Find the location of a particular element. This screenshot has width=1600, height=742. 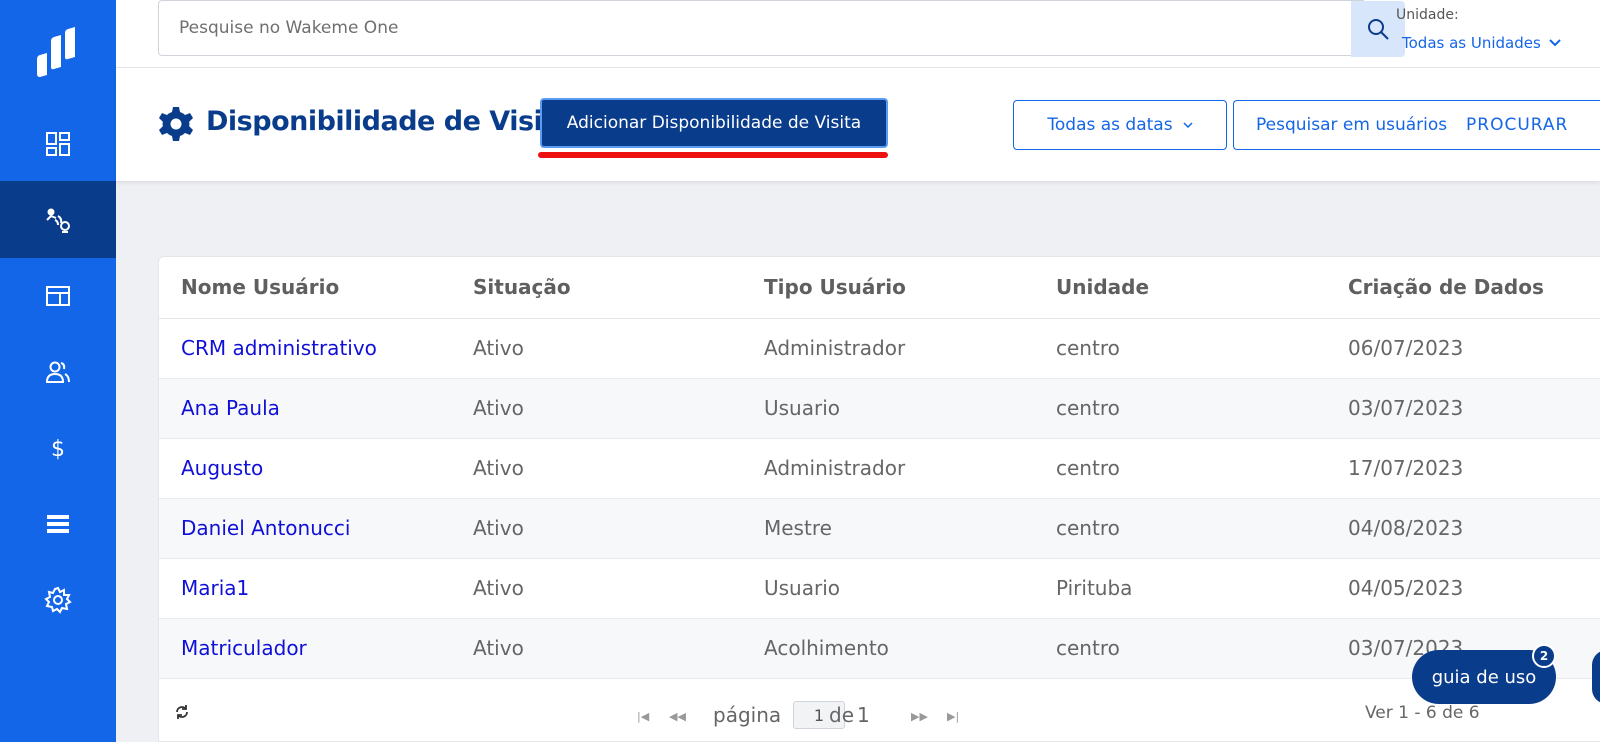

table-row: Maria1 Ativo Usuario Pirituba 04/05/2023 is located at coordinates (879, 589).